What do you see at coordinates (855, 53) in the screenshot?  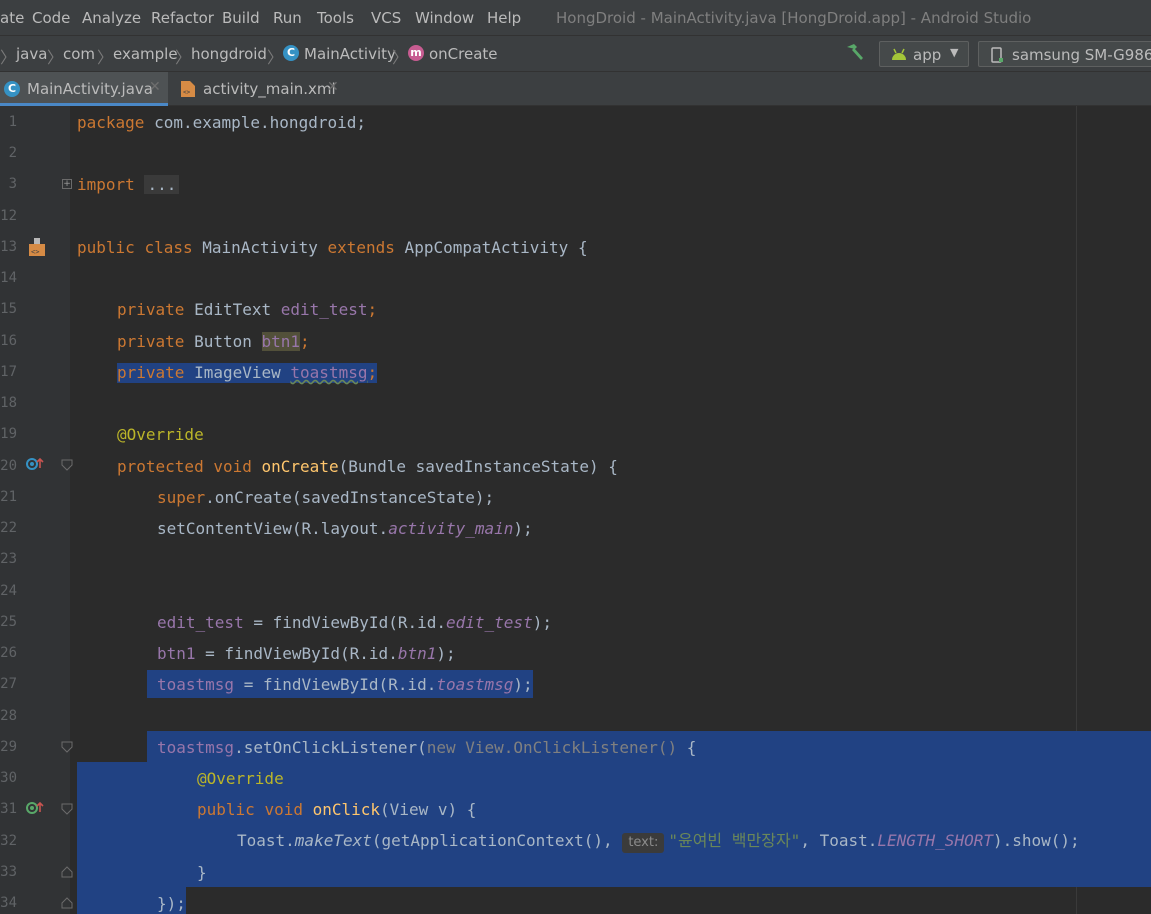 I see `hammer-icon` at bounding box center [855, 53].